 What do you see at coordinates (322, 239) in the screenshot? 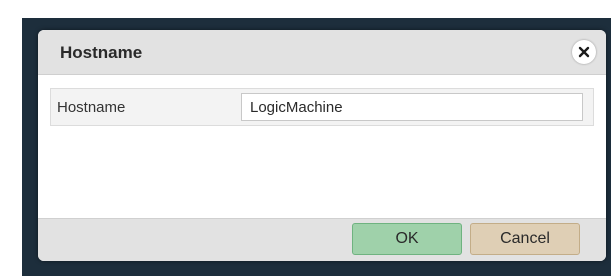
I see `dialog-footer: OK Cancel` at bounding box center [322, 239].